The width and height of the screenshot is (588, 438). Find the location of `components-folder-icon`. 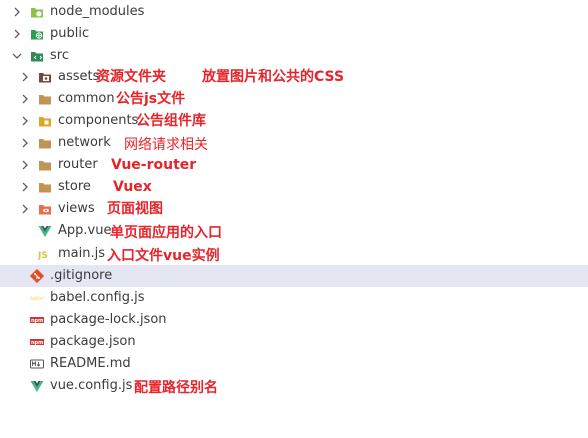

components-folder-icon is located at coordinates (45, 121).